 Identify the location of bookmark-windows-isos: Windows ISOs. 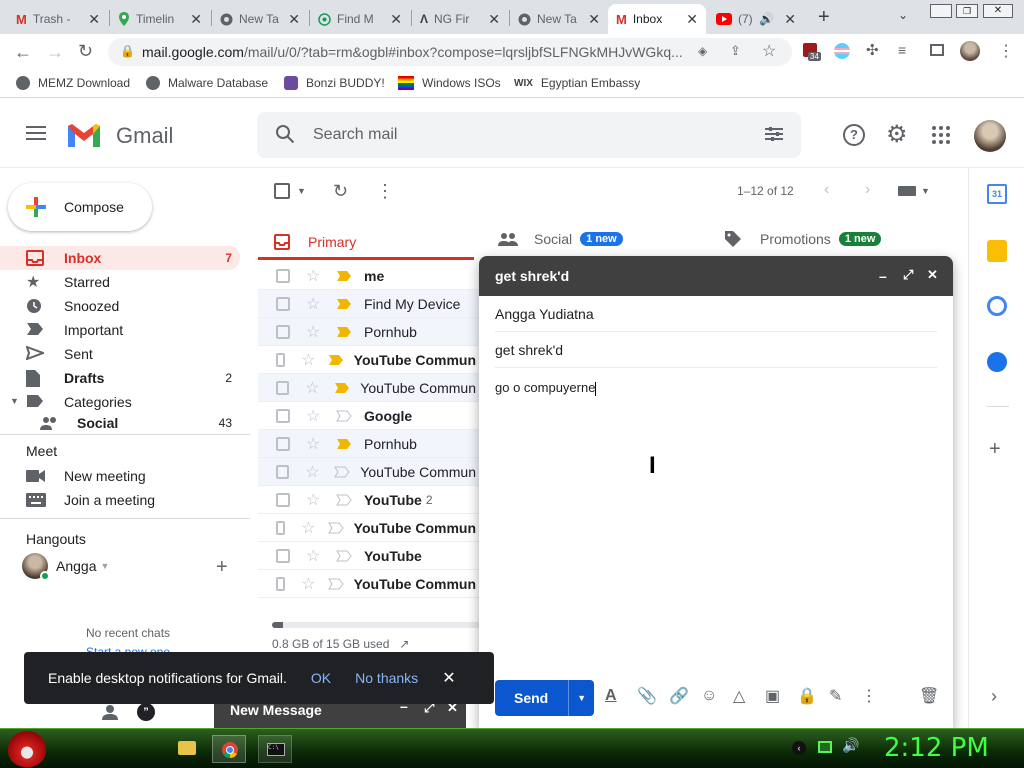
(449, 83).